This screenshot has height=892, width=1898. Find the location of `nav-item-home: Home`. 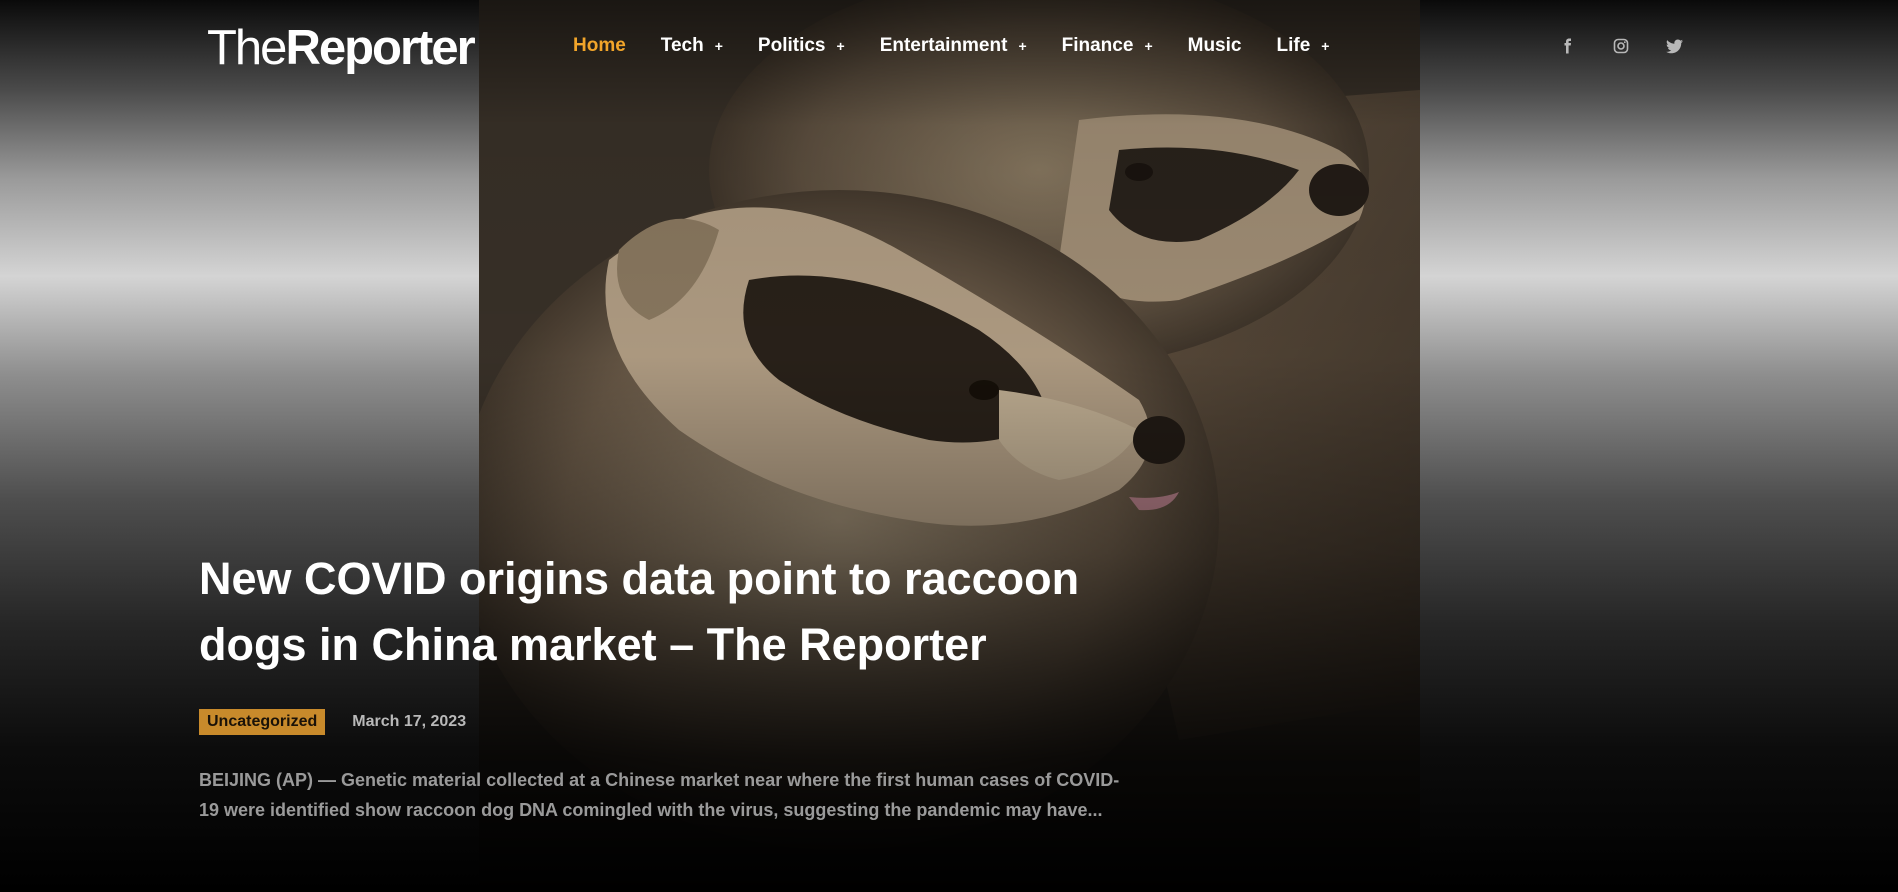

nav-item-home: Home is located at coordinates (599, 46).